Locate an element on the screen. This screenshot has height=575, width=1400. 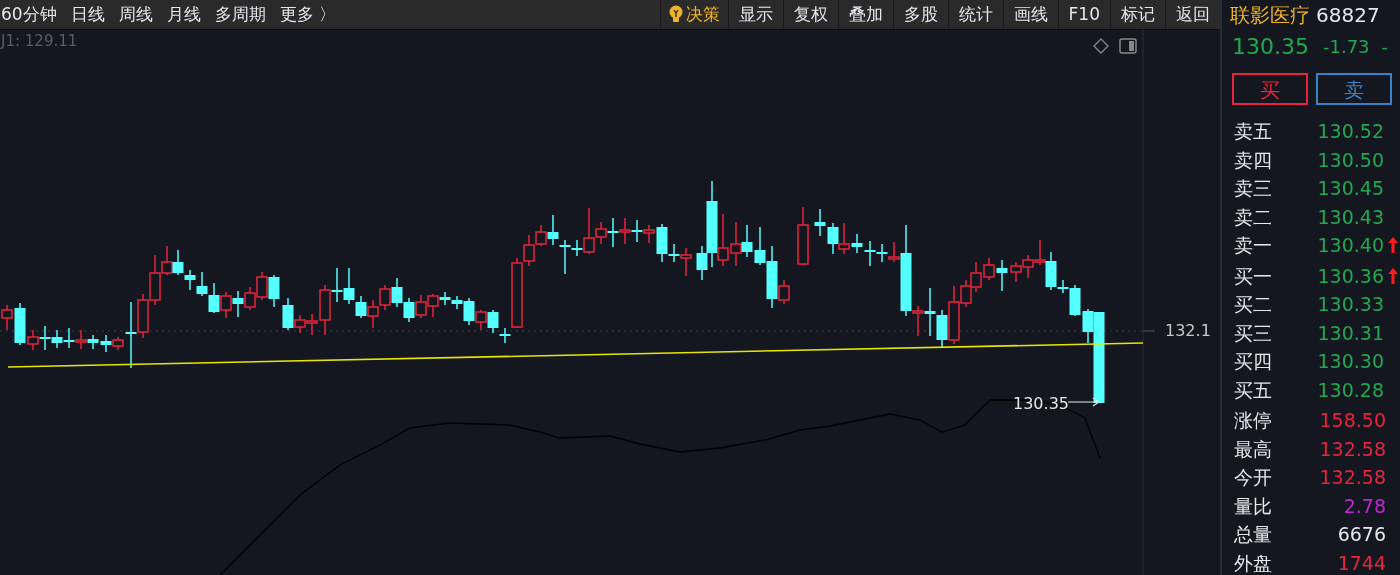
sell-button: 卖 is located at coordinates (1354, 89).